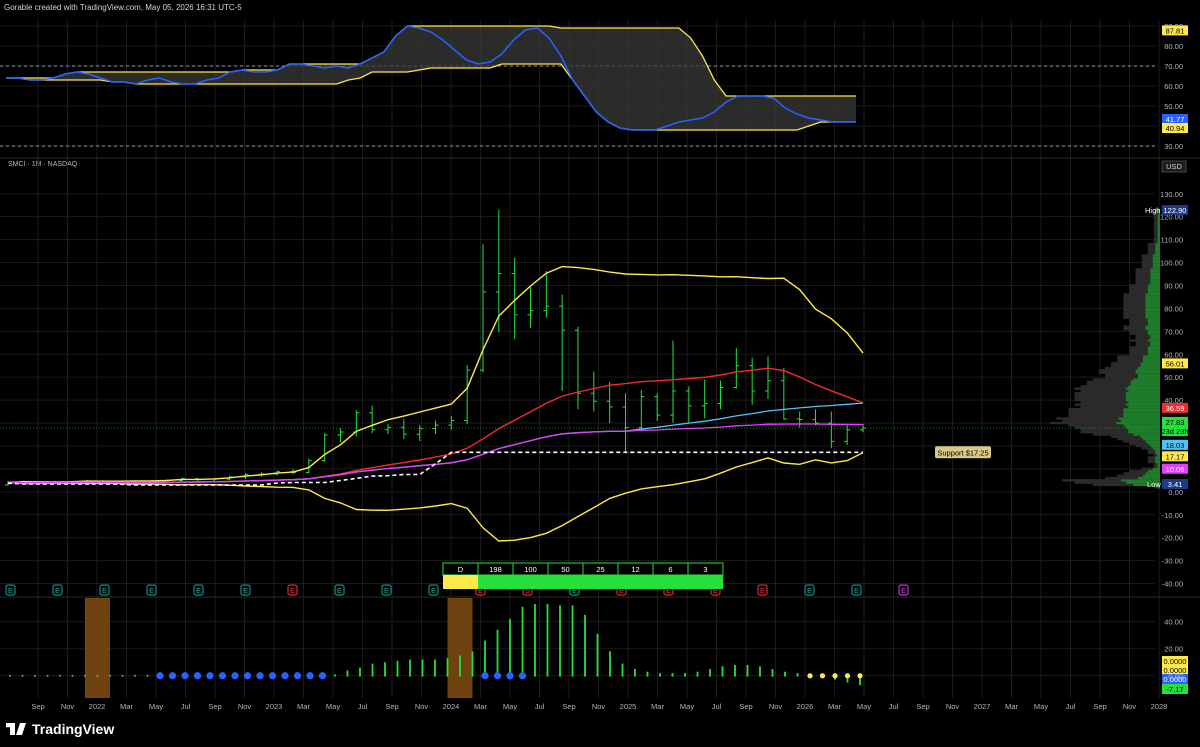 The image size is (1200, 747). Describe the element at coordinates (705, 569) in the screenshot. I see `table-header-text: 3` at that location.